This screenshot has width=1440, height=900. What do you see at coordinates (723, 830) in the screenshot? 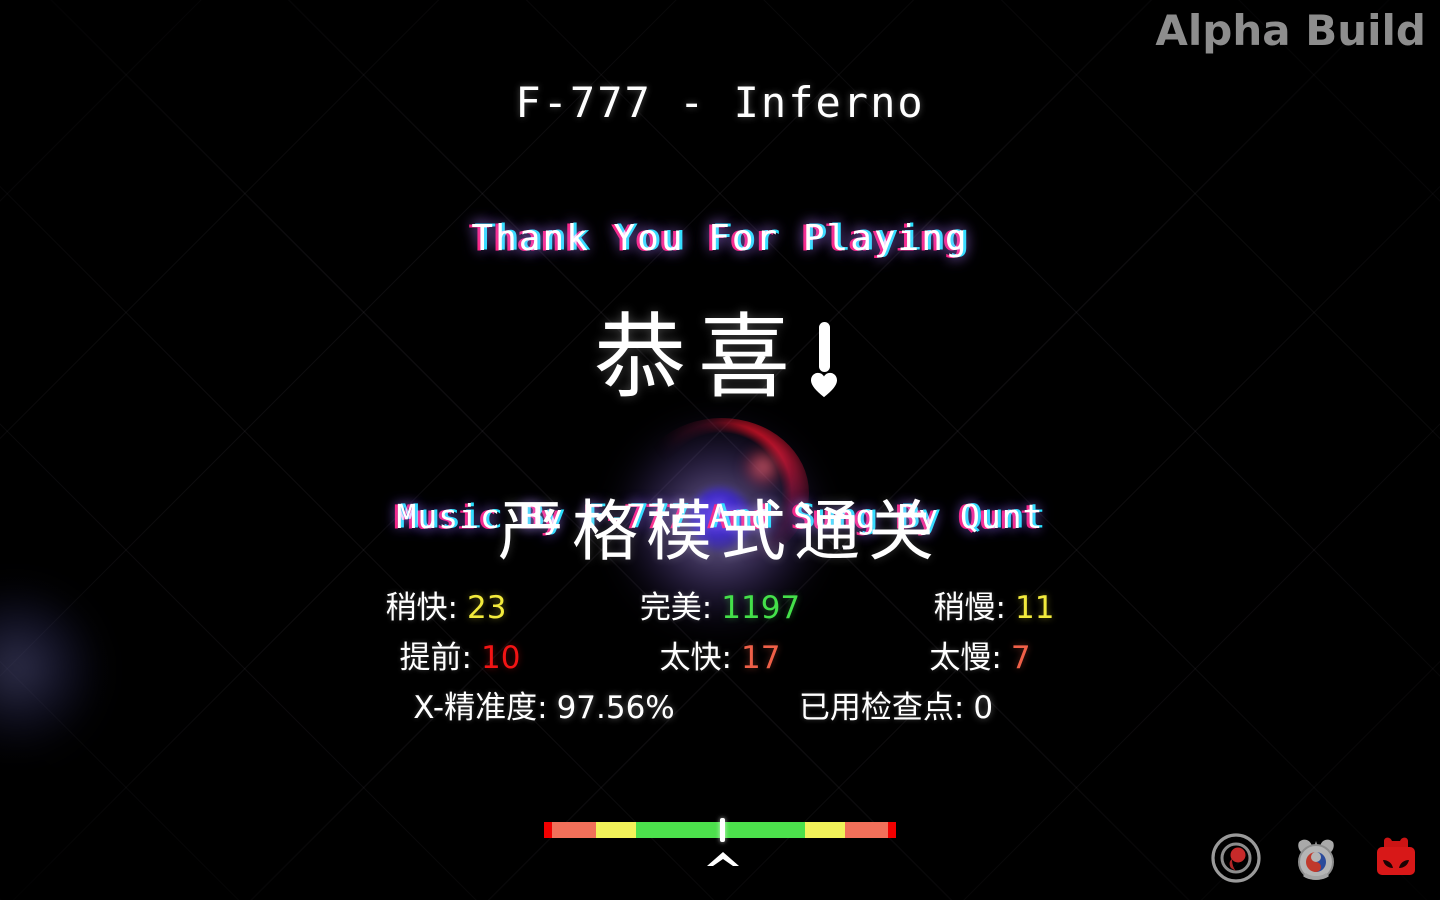
I see `timing-bar-marker` at bounding box center [723, 830].